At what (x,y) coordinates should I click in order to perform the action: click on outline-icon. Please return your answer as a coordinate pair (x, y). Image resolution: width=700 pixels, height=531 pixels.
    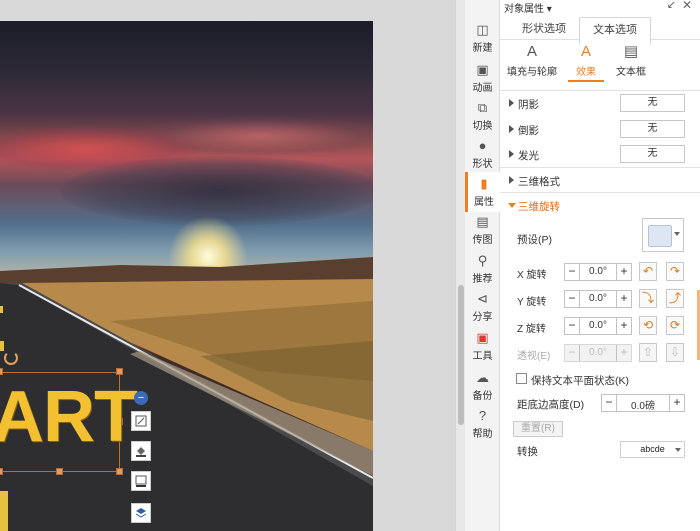
    Looking at the image, I should click on (141, 481).